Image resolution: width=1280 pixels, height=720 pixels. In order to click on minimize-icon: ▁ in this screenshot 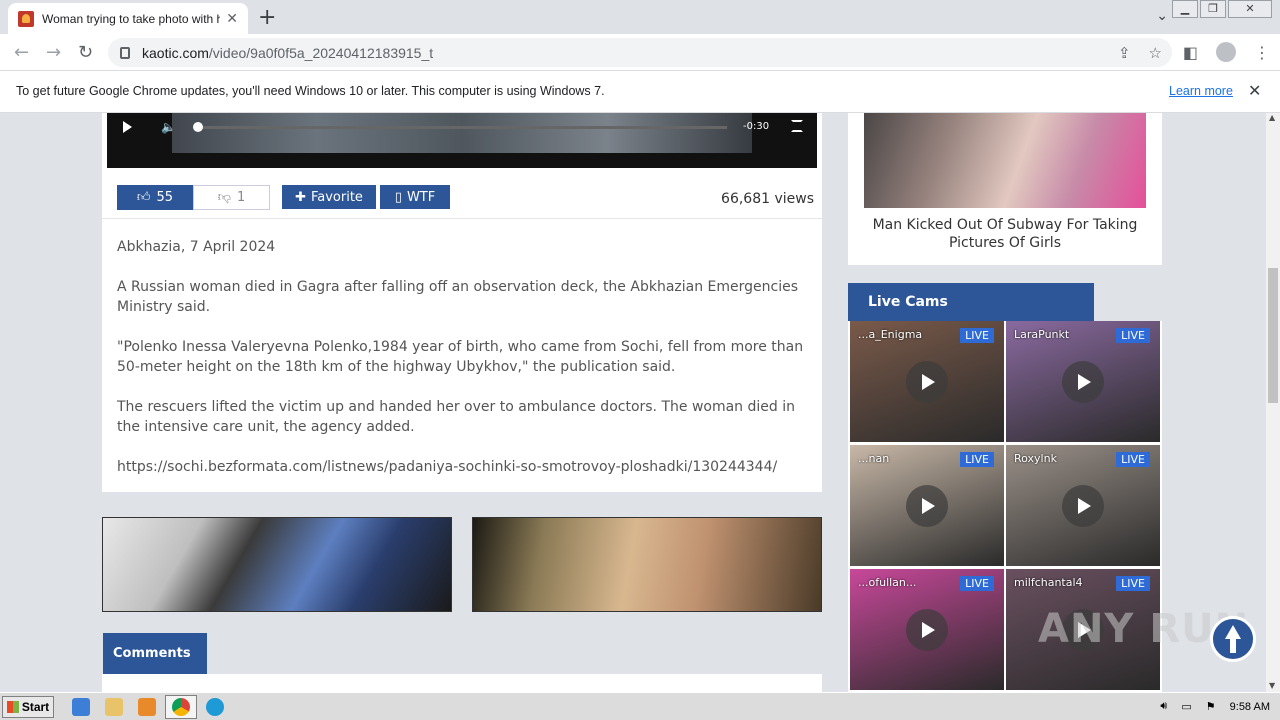, I will do `click(1185, 9)`.